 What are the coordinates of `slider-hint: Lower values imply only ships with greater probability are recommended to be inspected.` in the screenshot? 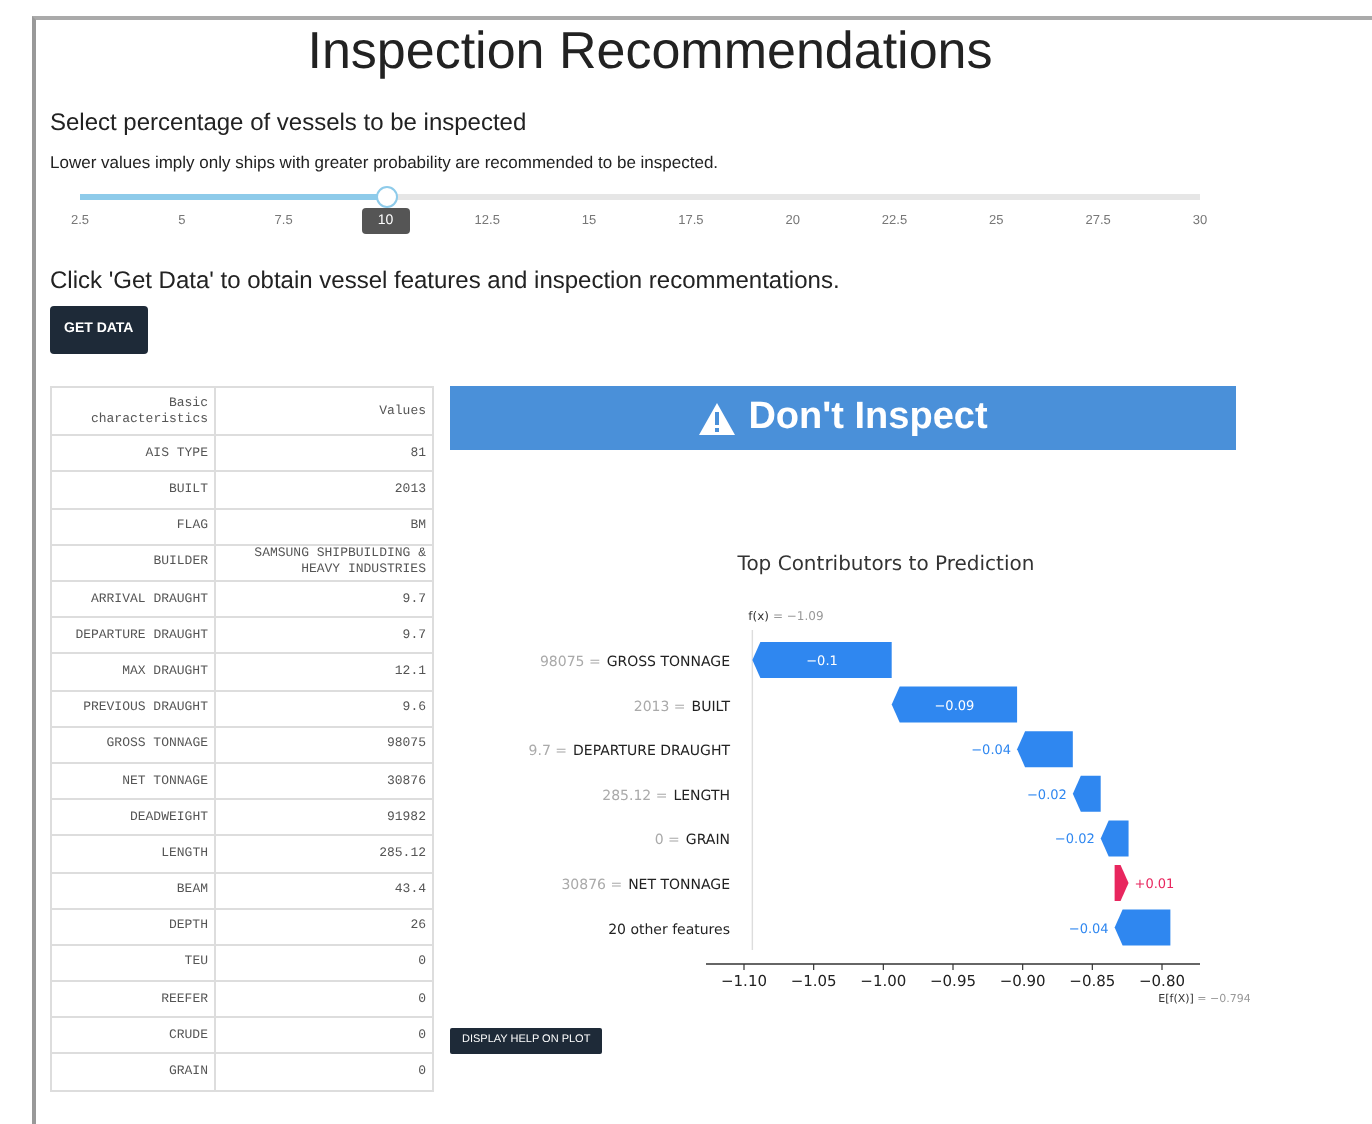 It's located at (385, 163).